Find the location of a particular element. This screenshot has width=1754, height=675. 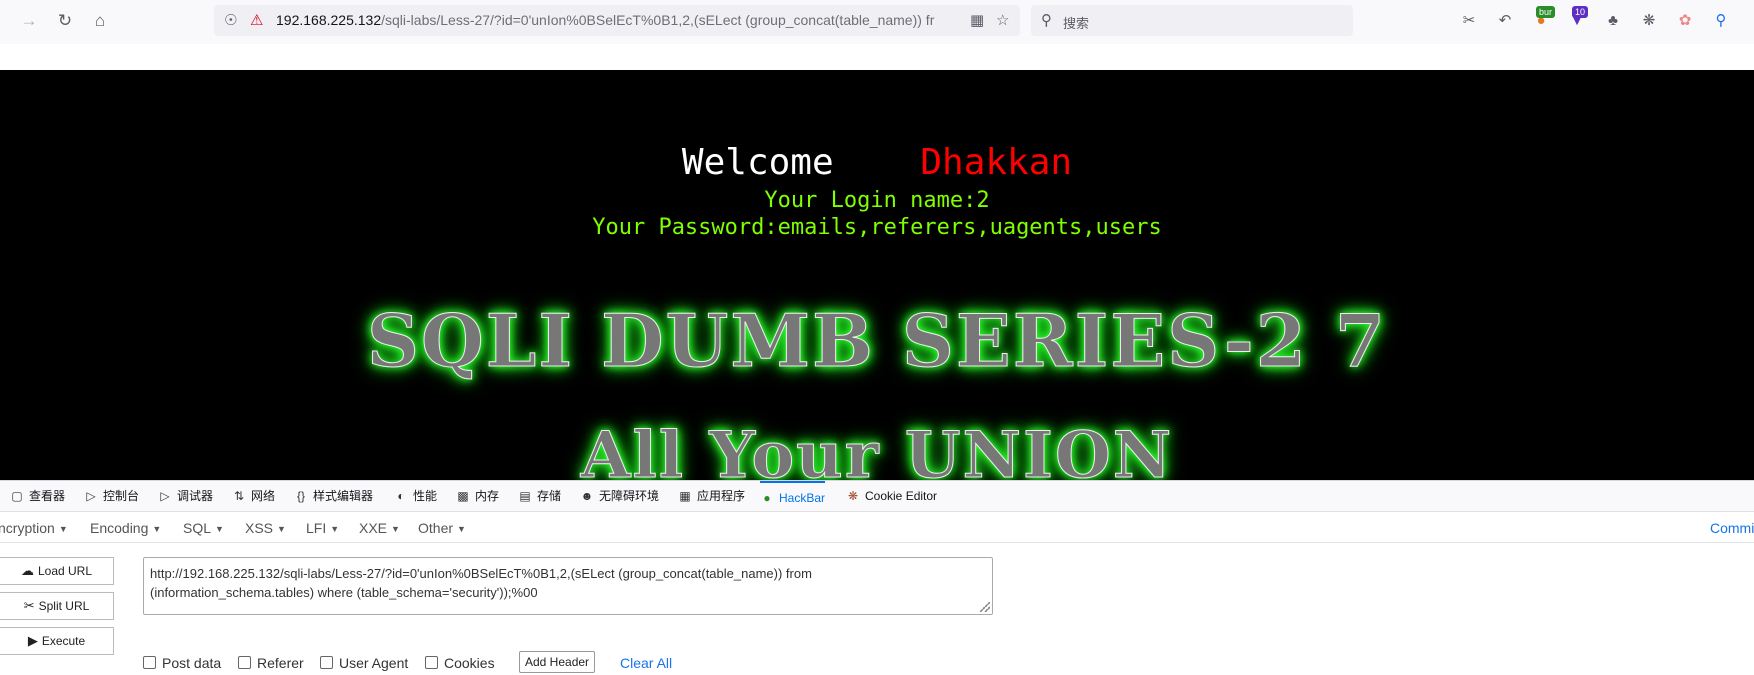

execute-button: ▶ Execute is located at coordinates (57, 641).